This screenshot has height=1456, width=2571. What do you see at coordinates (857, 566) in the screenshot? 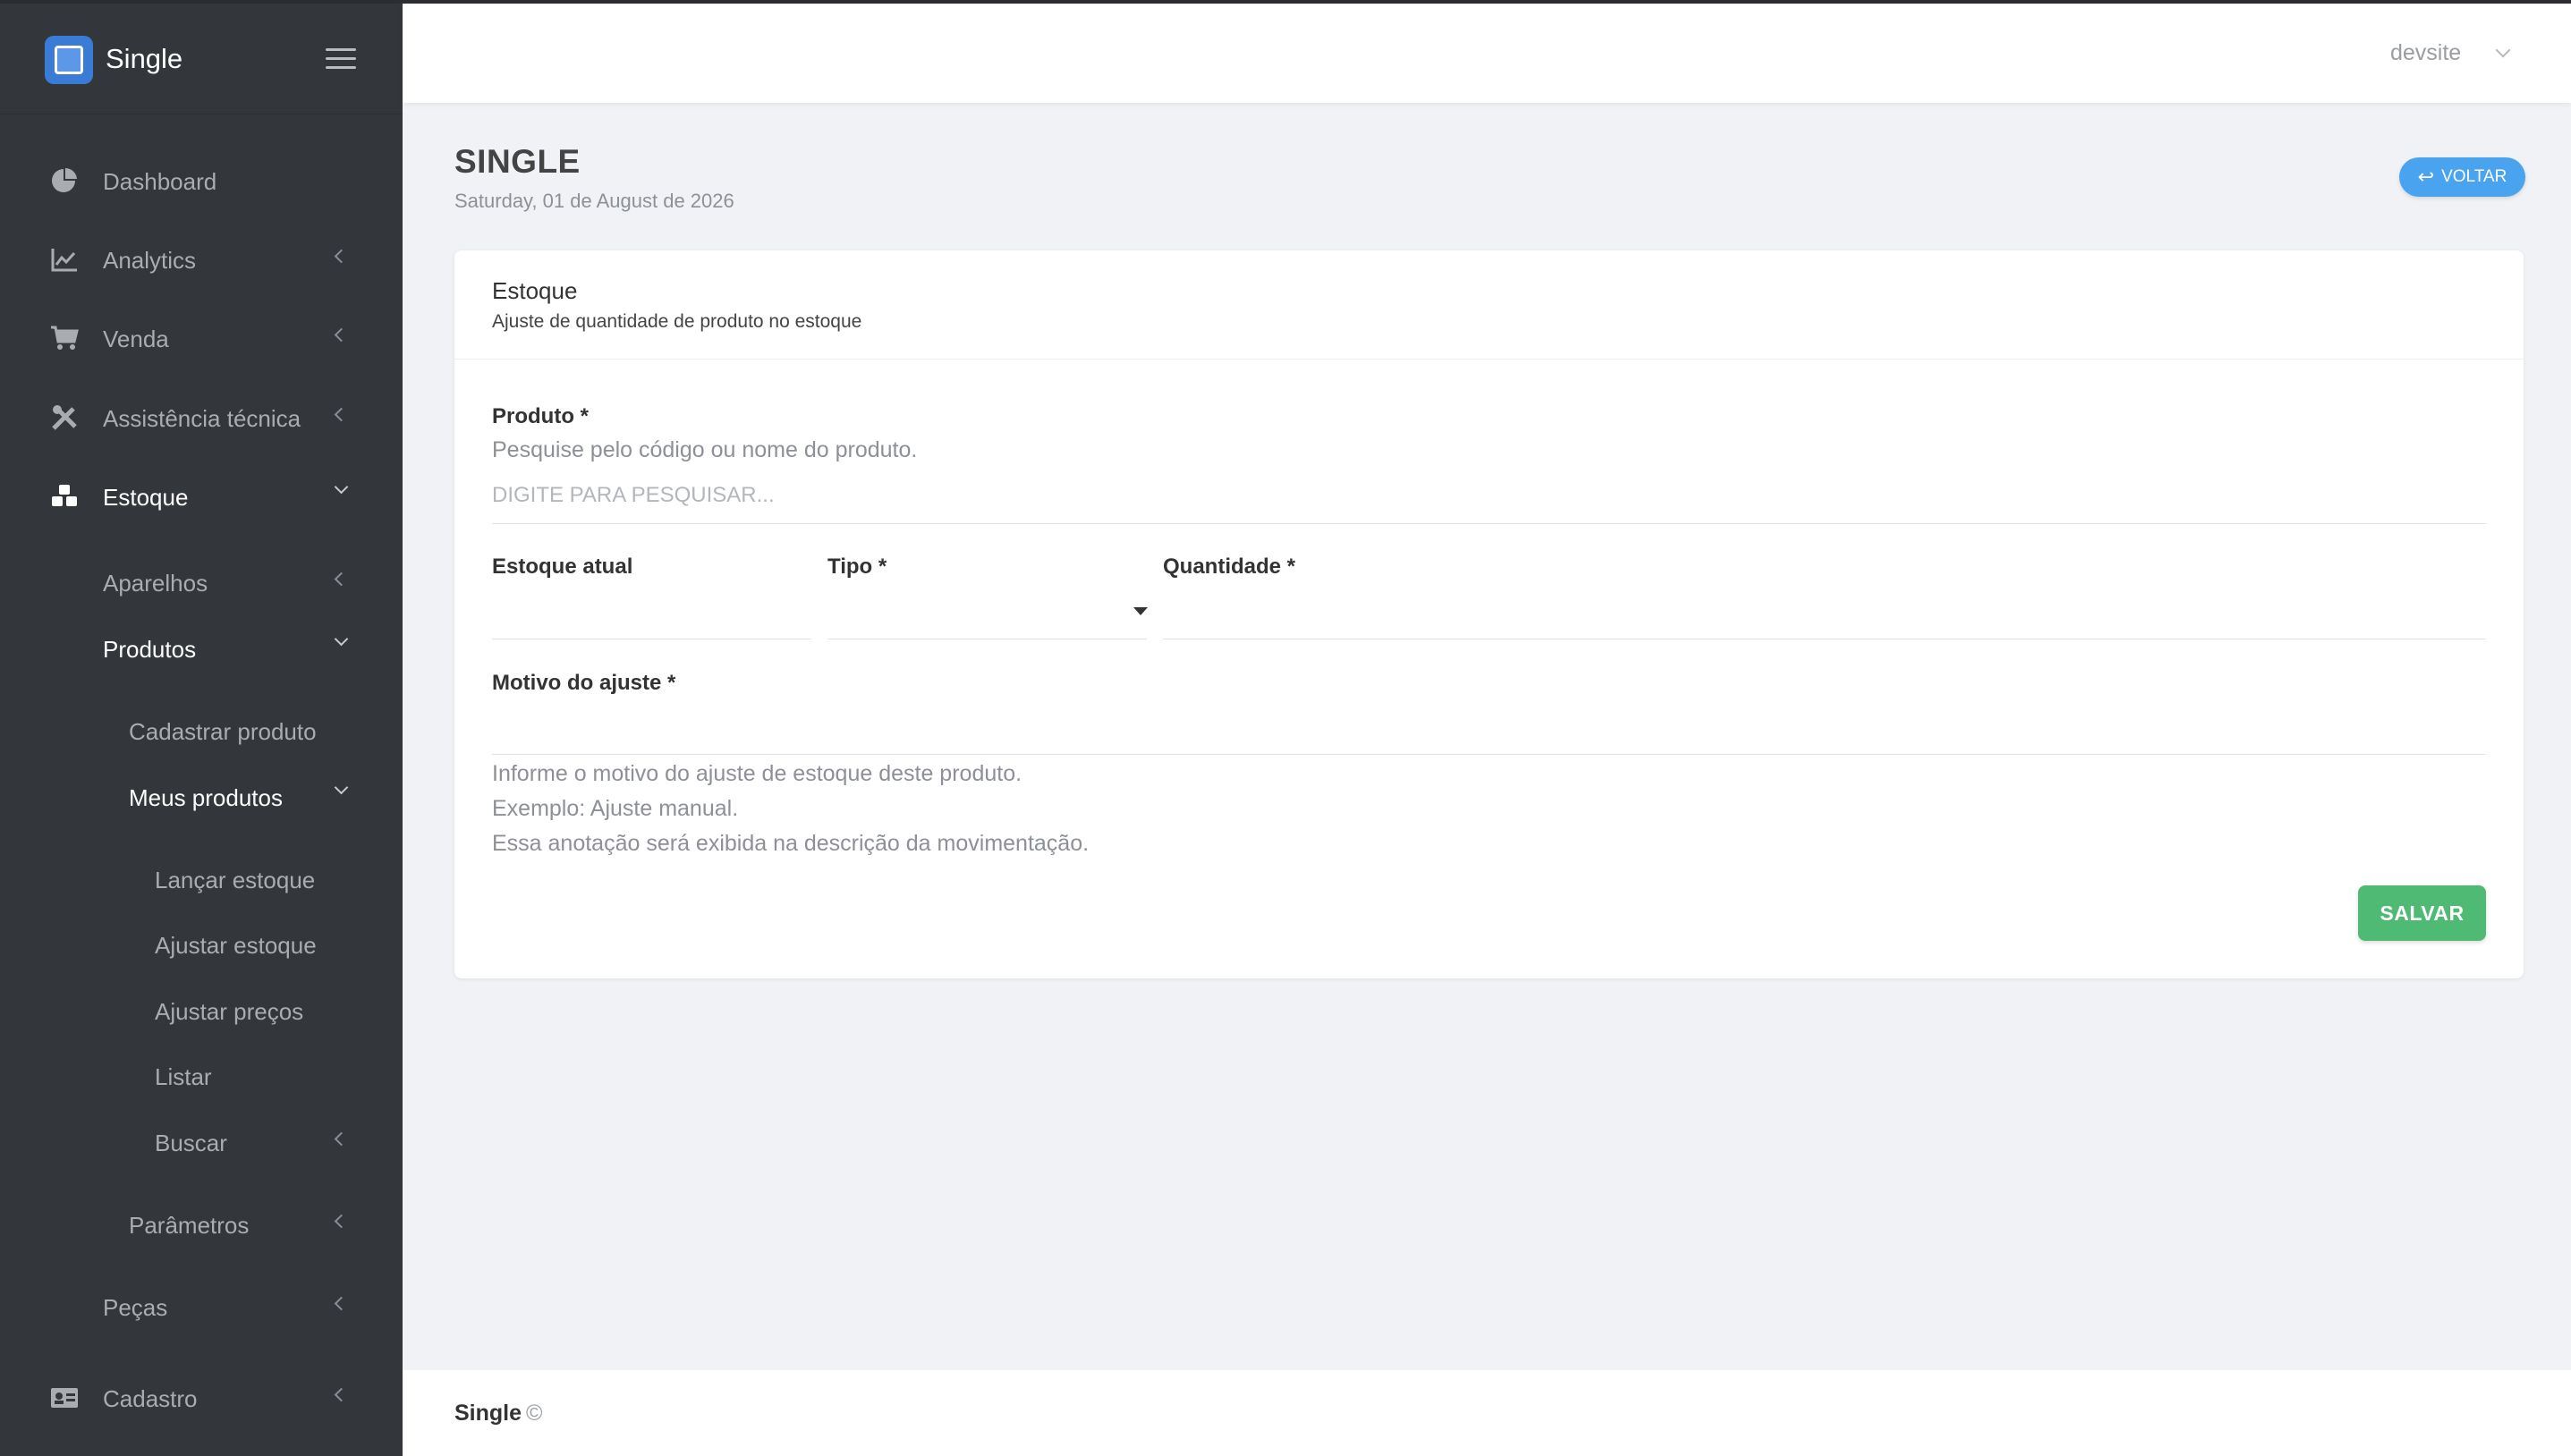
I see `tipo-label: Tipo *` at bounding box center [857, 566].